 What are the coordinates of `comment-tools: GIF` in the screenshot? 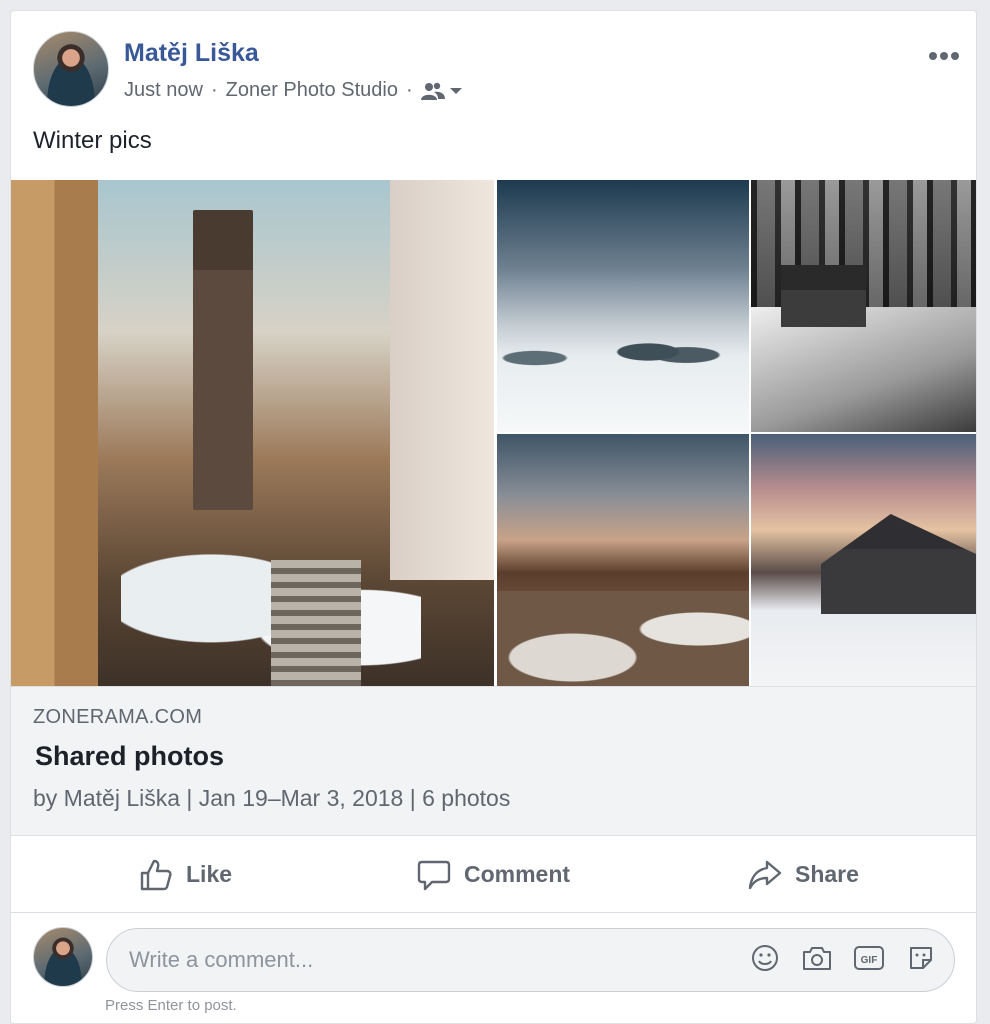 It's located at (843, 958).